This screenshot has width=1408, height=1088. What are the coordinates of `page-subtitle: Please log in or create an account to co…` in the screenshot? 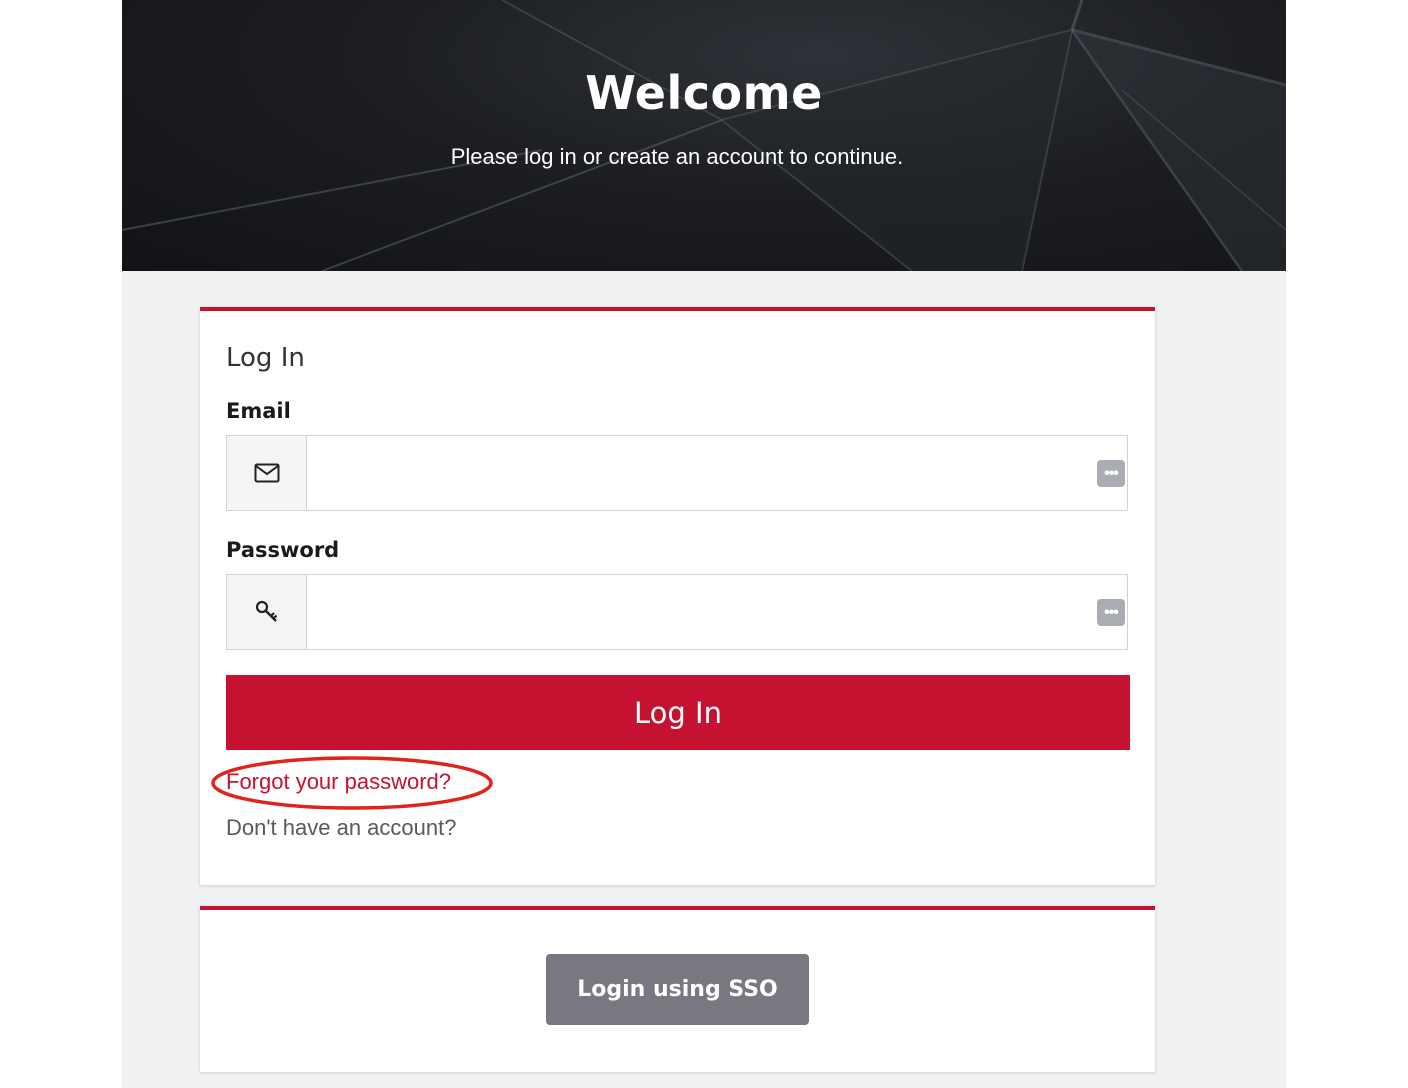 It's located at (677, 156).